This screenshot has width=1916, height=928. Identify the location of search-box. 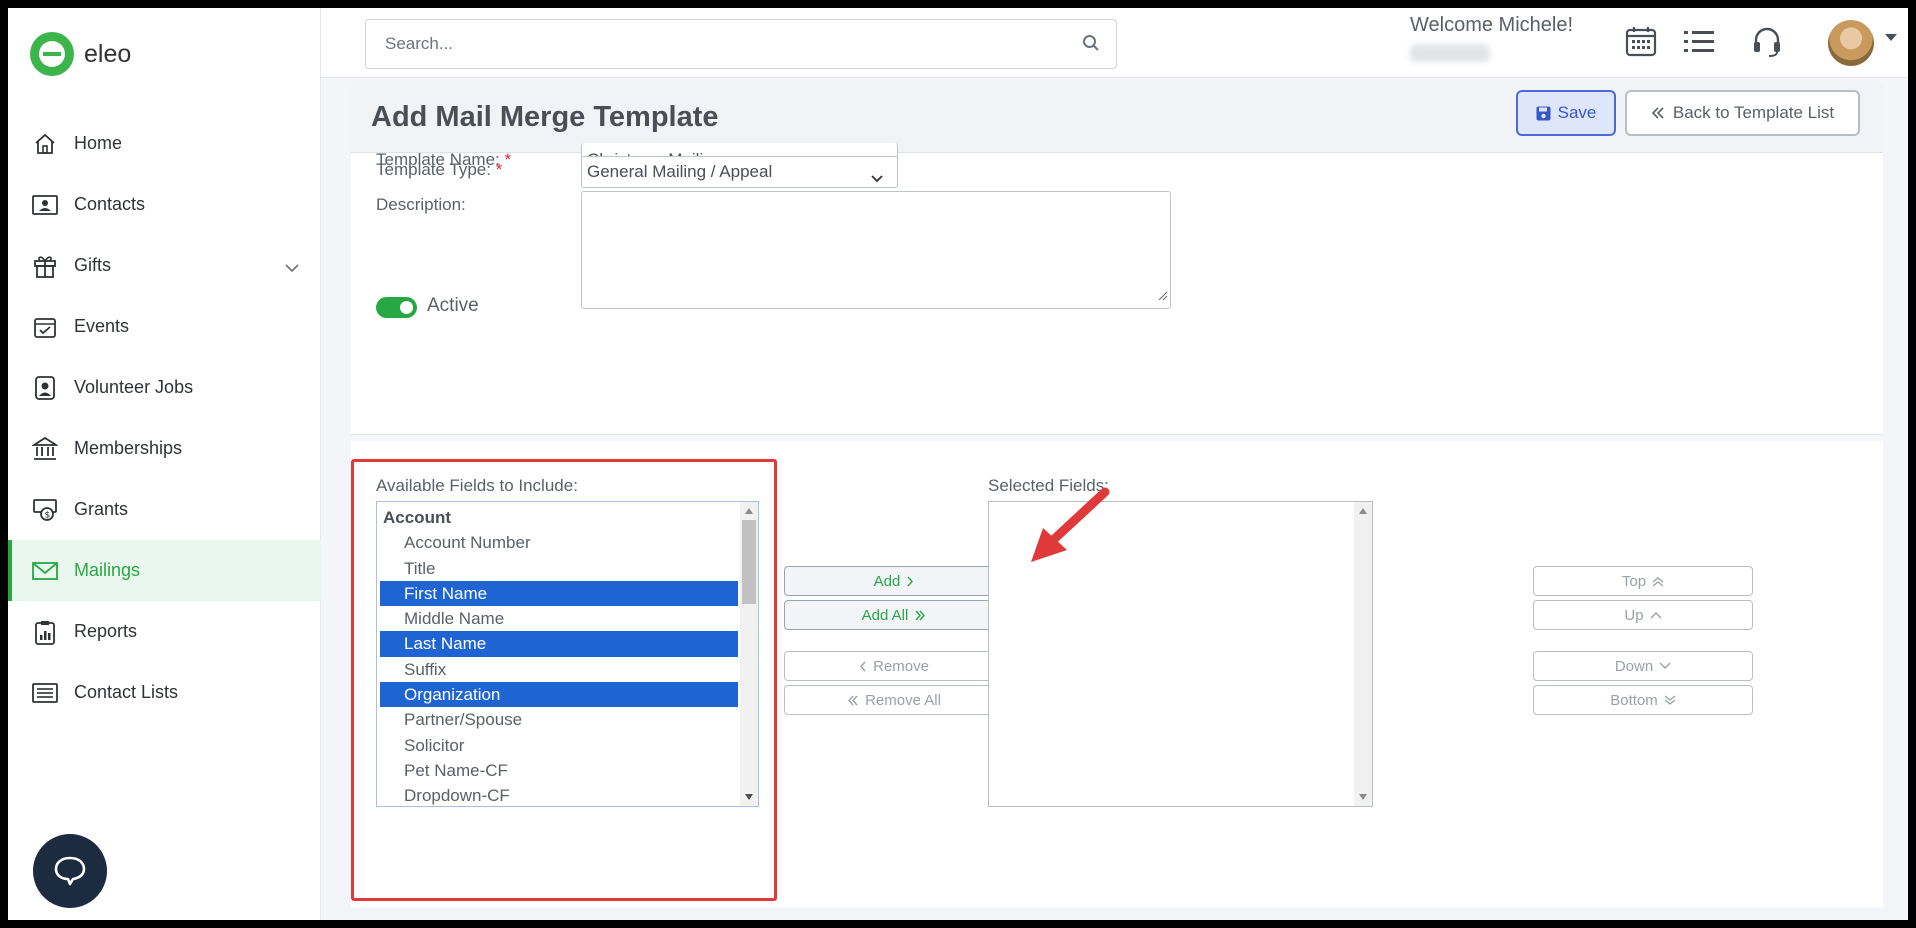
(741, 44).